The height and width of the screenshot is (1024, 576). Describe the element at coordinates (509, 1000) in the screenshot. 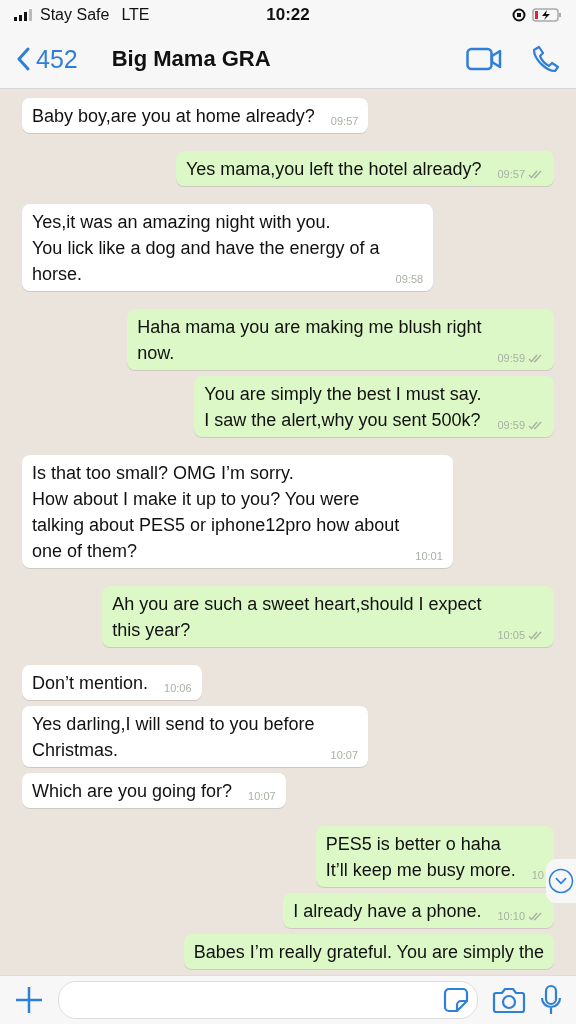

I see `camera-icon` at that location.